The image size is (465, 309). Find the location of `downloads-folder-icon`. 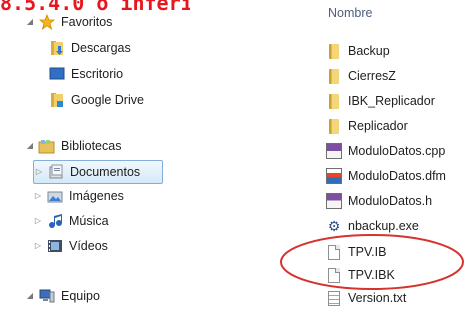

downloads-folder-icon is located at coordinates (57, 48).